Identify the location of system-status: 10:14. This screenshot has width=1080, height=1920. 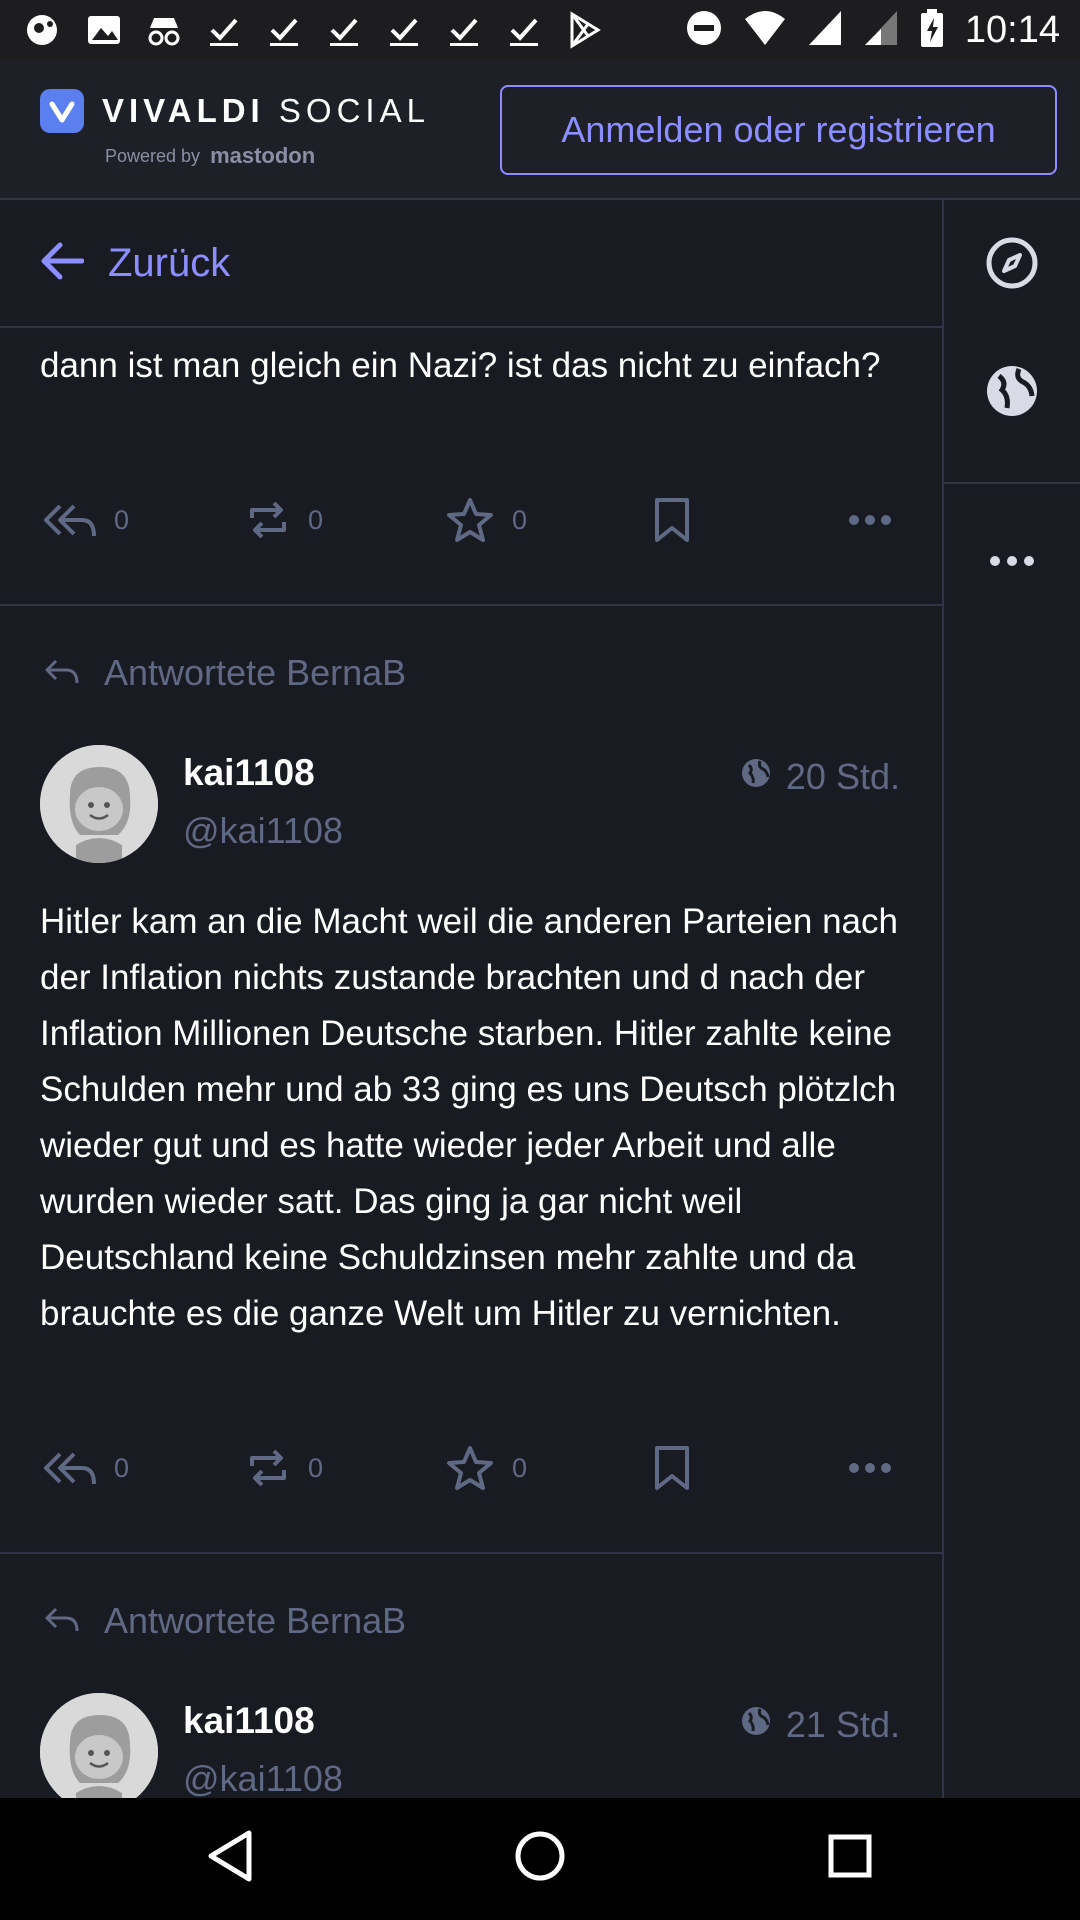
(872, 30).